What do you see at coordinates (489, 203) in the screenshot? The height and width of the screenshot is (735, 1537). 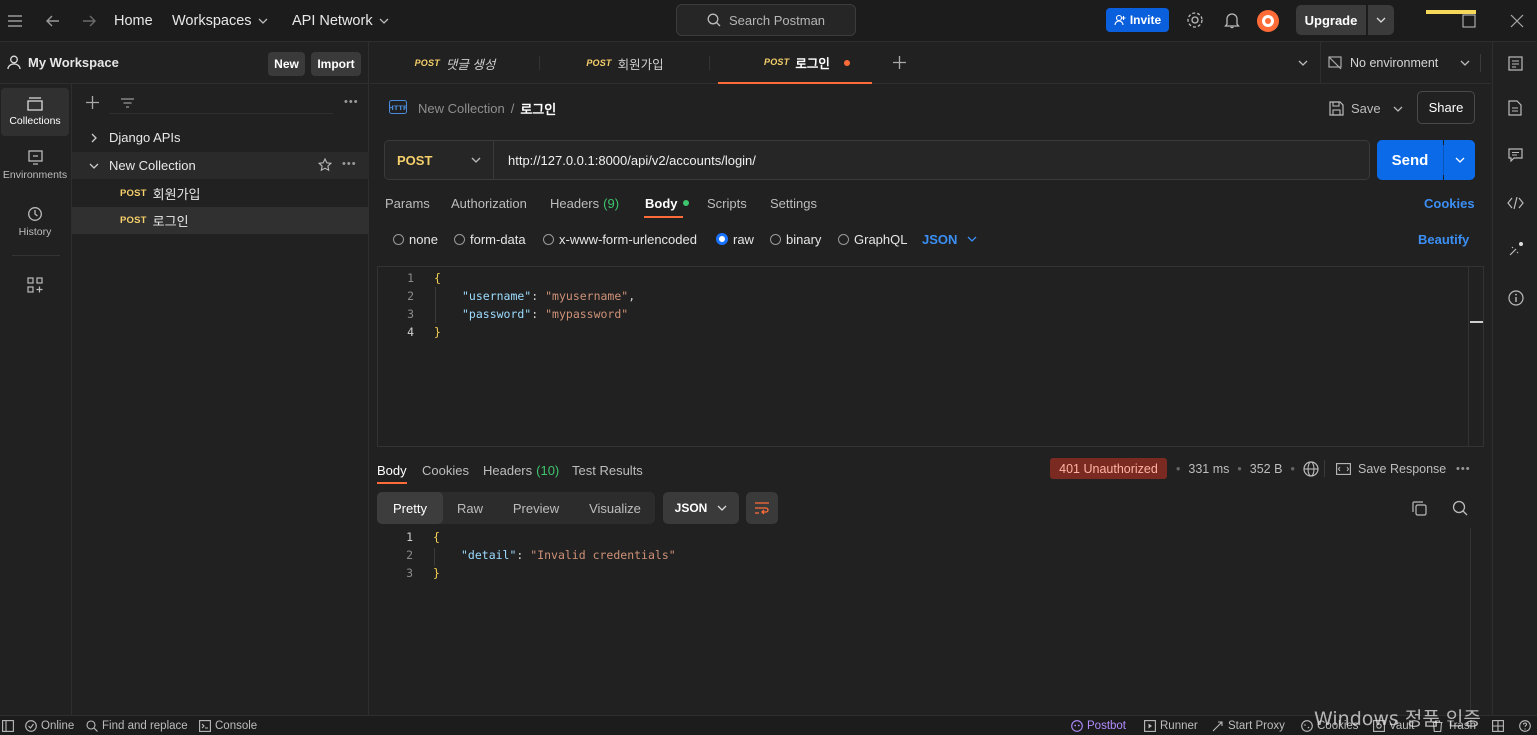 I see `tab-authorization: Authorization` at bounding box center [489, 203].